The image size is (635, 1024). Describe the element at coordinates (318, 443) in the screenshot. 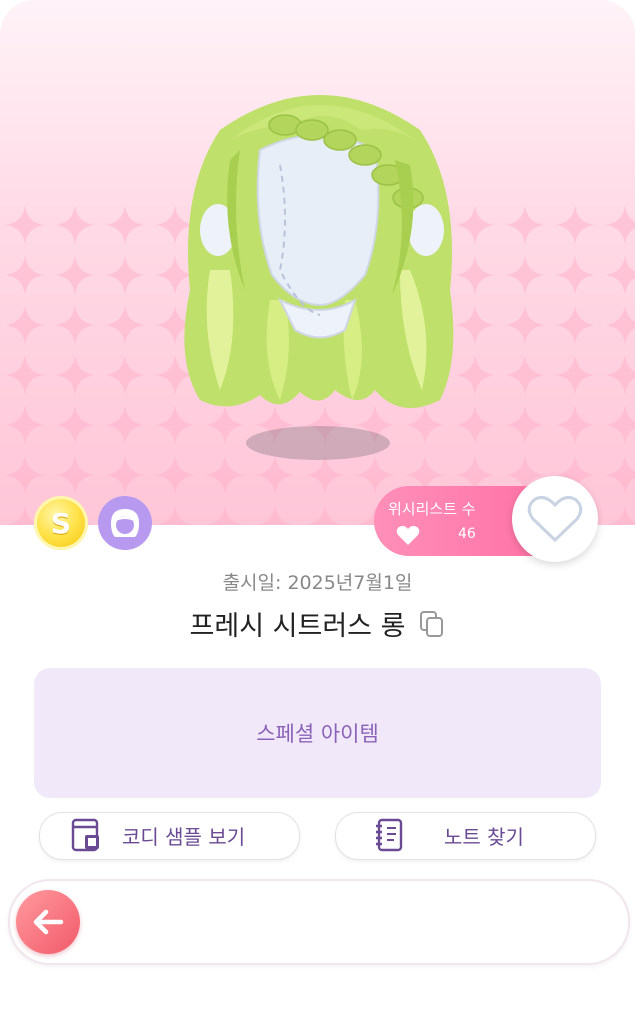

I see `item-shadow` at that location.